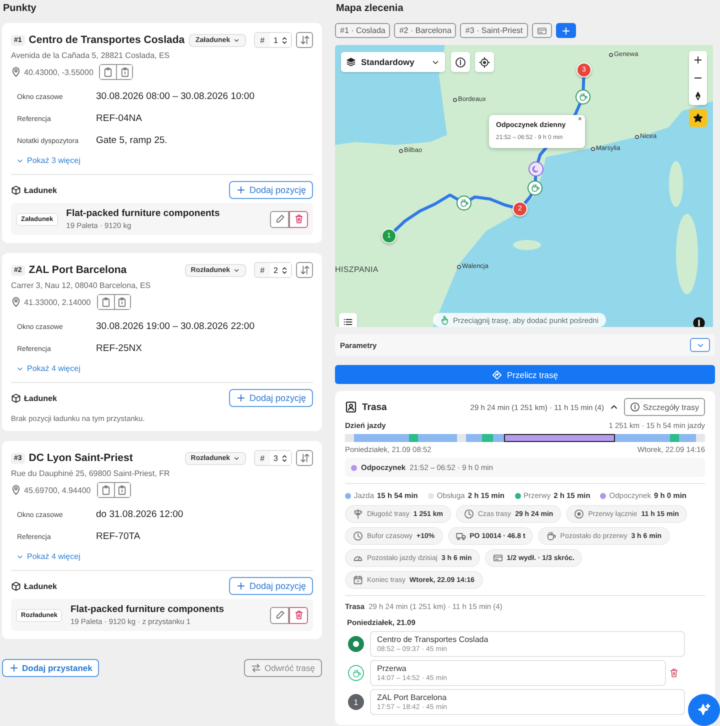 This screenshot has width=720, height=726. What do you see at coordinates (412, 697) in the screenshot?
I see `entry-name: ZAL Port Barcelona` at bounding box center [412, 697].